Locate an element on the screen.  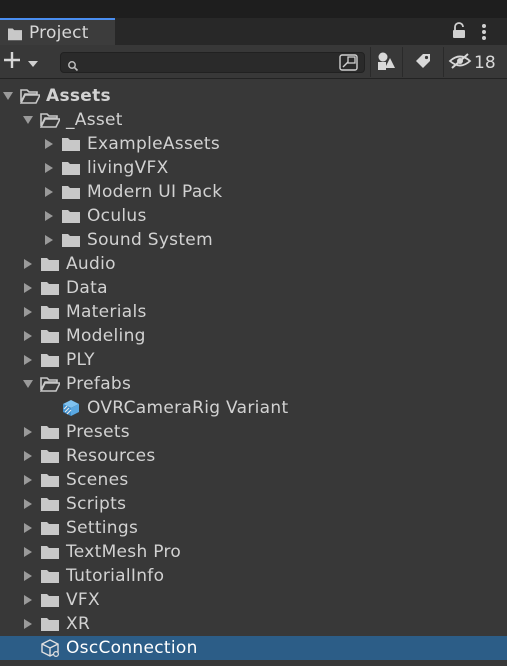
tree-item-label: livingVFX is located at coordinates (128, 168).